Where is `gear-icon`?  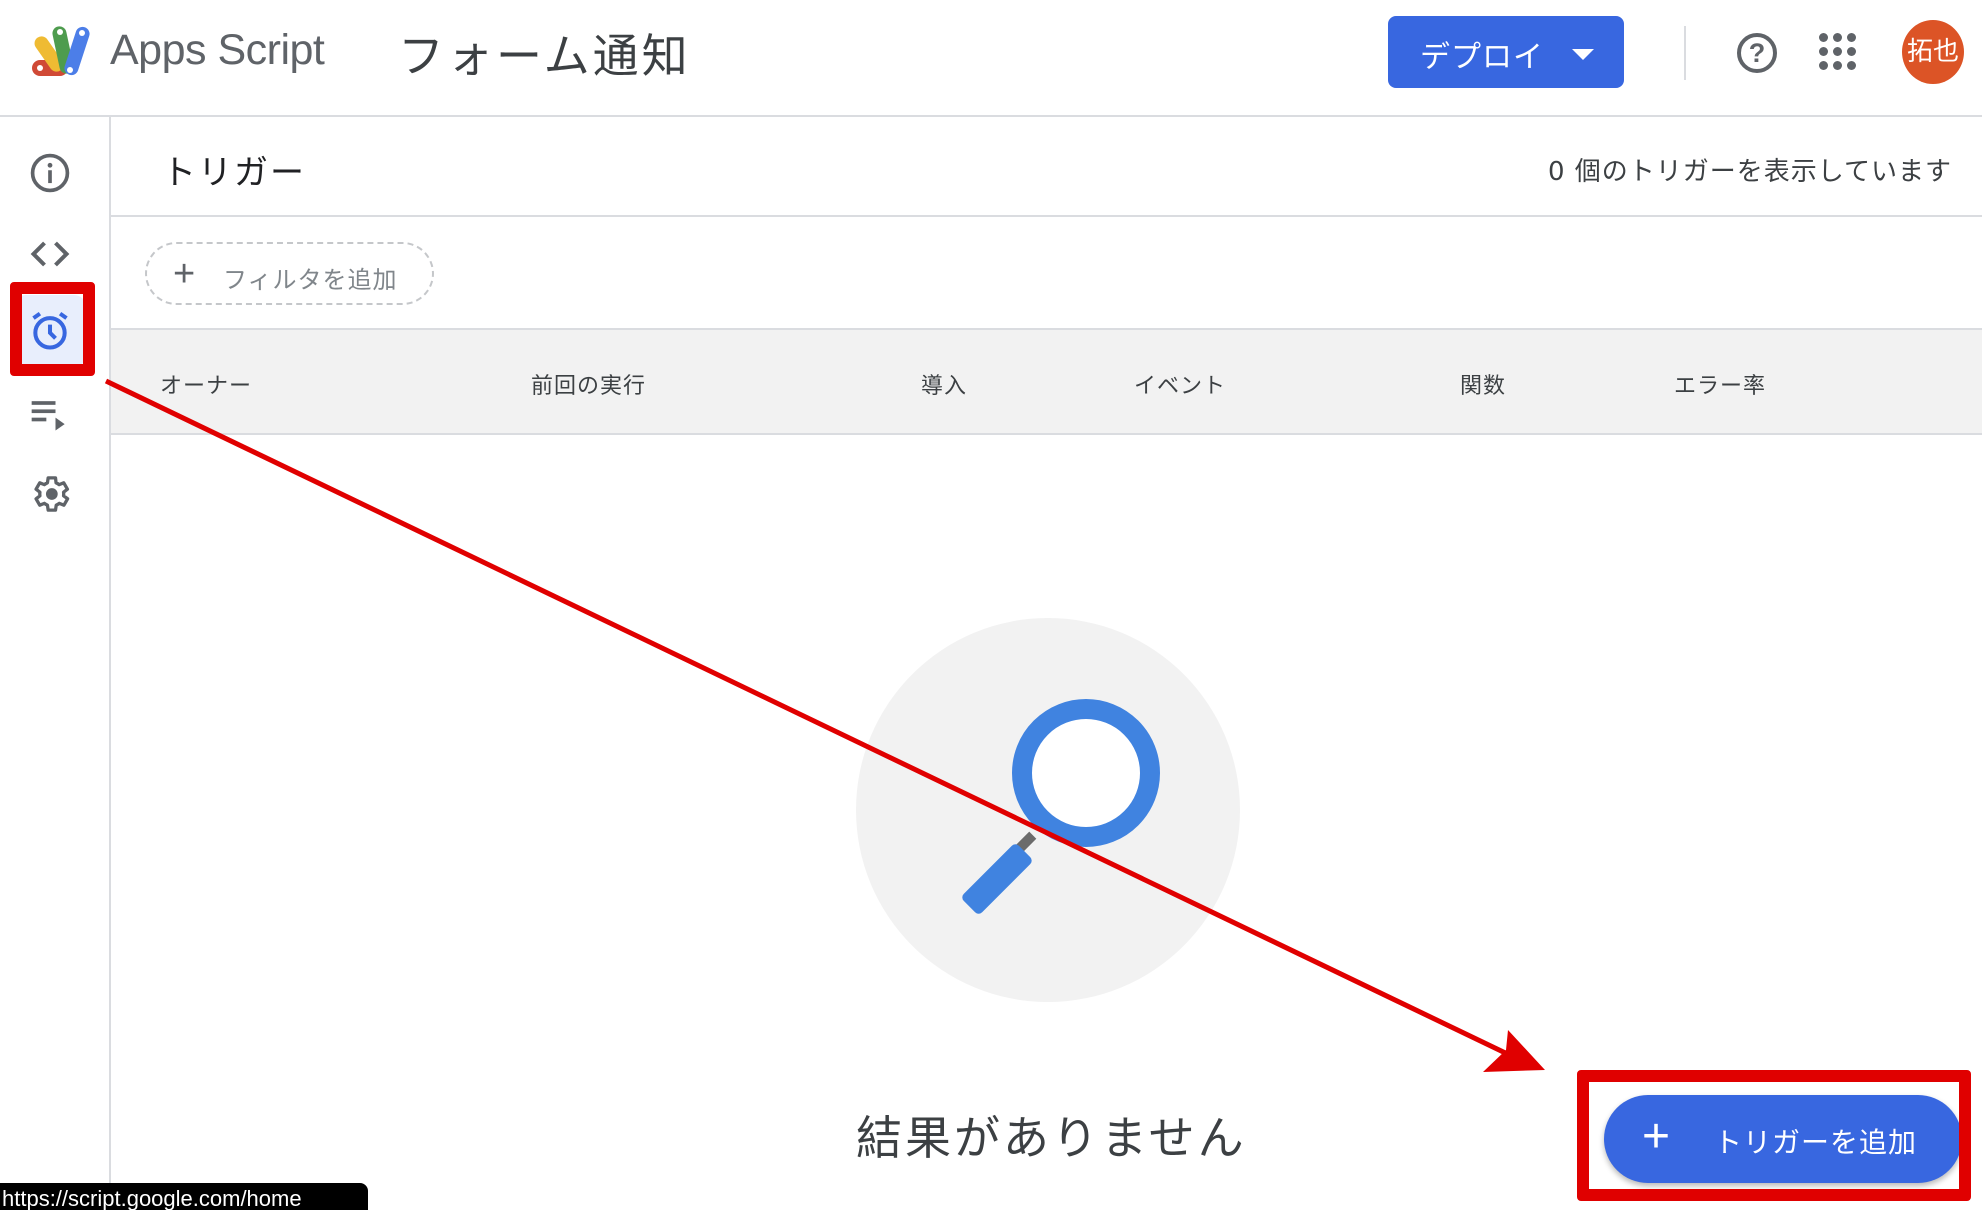 gear-icon is located at coordinates (52, 494).